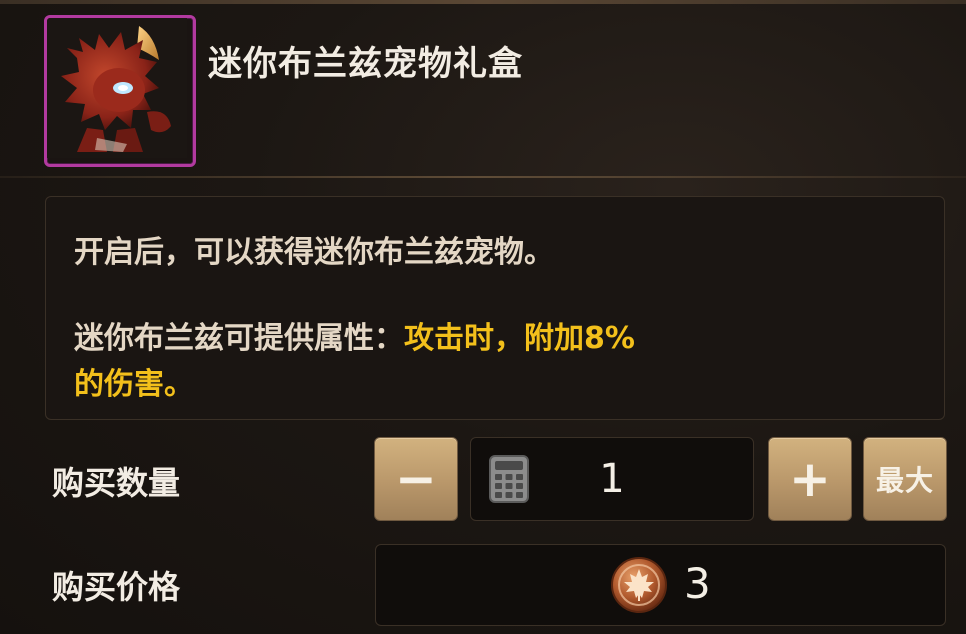  What do you see at coordinates (639, 585) in the screenshot?
I see `maple-leaf-coin-icon` at bounding box center [639, 585].